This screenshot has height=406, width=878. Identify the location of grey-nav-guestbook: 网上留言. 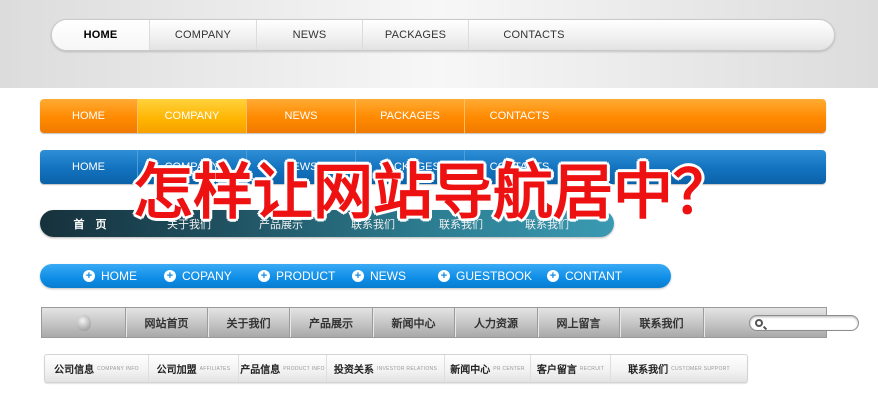
(579, 322).